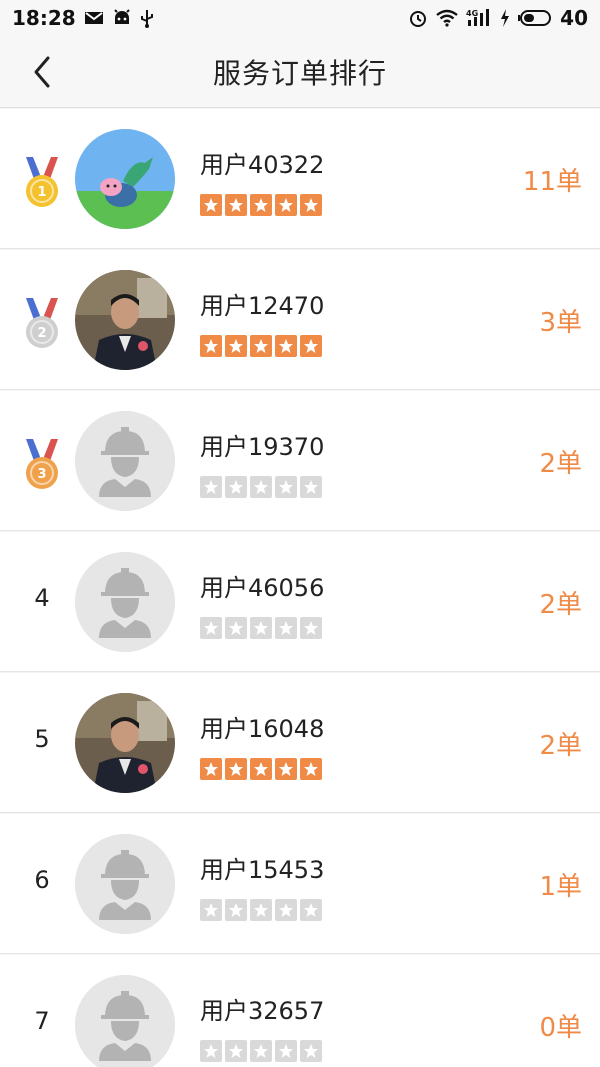 Image resolution: width=600 pixels, height=1067 pixels. What do you see at coordinates (262, 447) in the screenshot?
I see `user-name: 用户19370` at bounding box center [262, 447].